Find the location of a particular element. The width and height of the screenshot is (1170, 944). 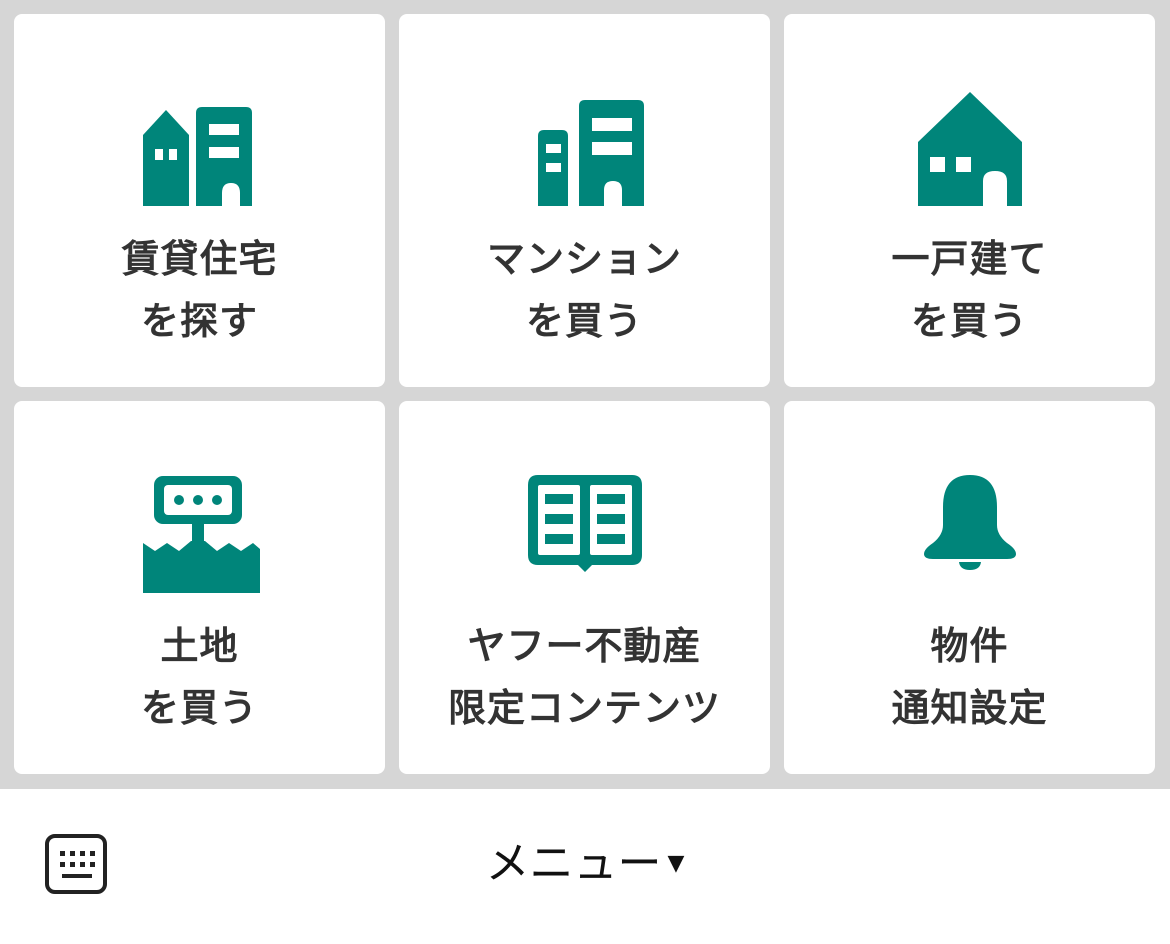

tile-label: 一戸建て を買う is located at coordinates (969, 290).